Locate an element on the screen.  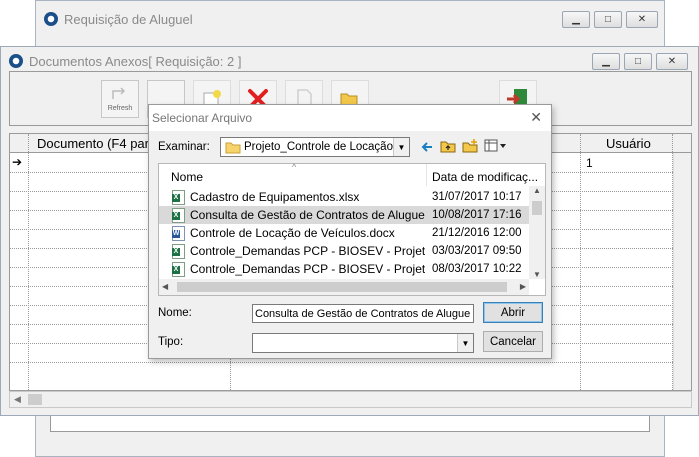
grid-column-usuario: Usuário is located at coordinates (628, 143).